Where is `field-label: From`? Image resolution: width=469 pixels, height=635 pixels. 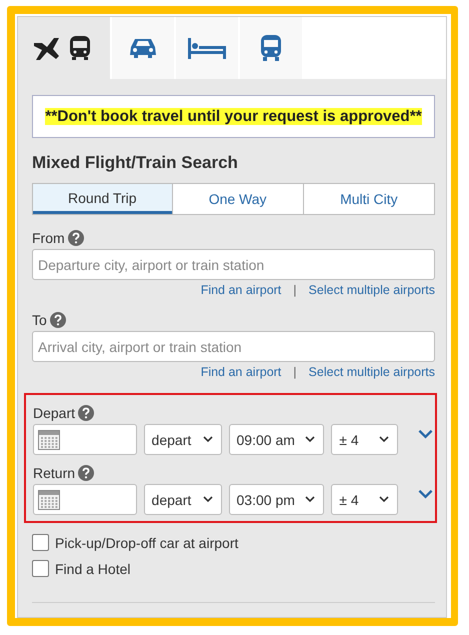
field-label: From is located at coordinates (48, 238).